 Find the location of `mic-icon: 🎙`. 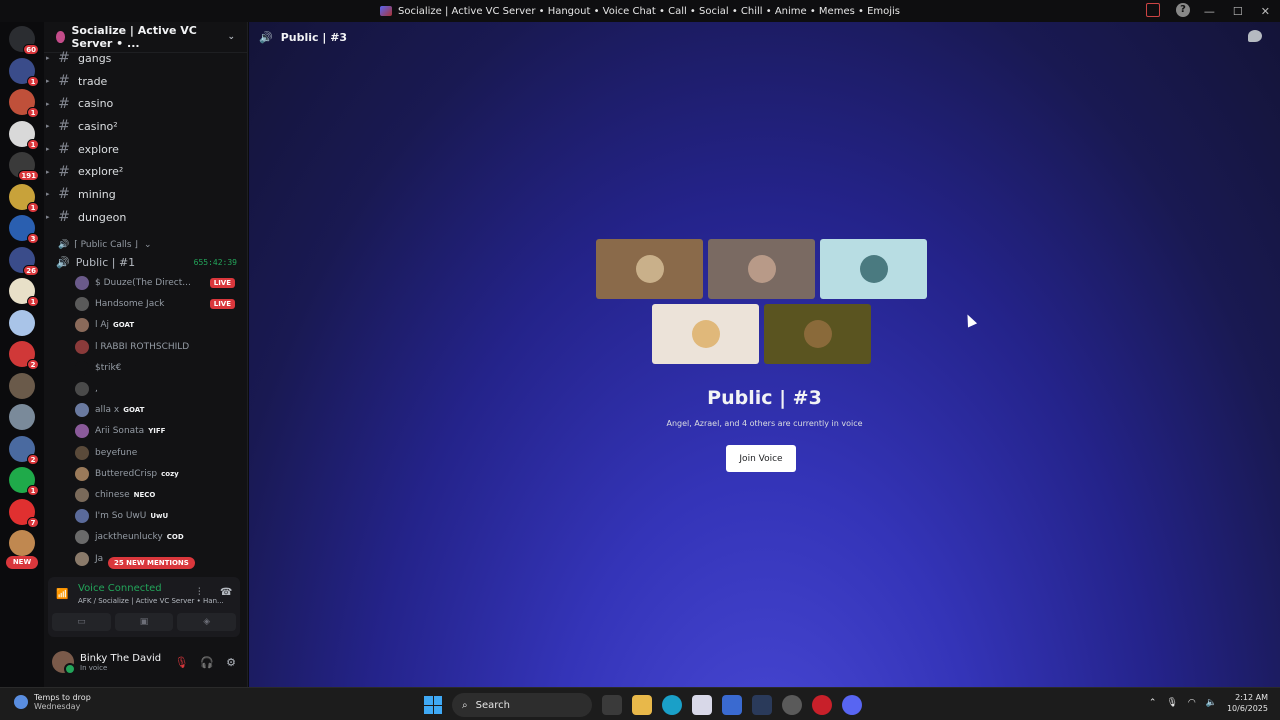

mic-icon: 🎙 is located at coordinates (1171, 703).